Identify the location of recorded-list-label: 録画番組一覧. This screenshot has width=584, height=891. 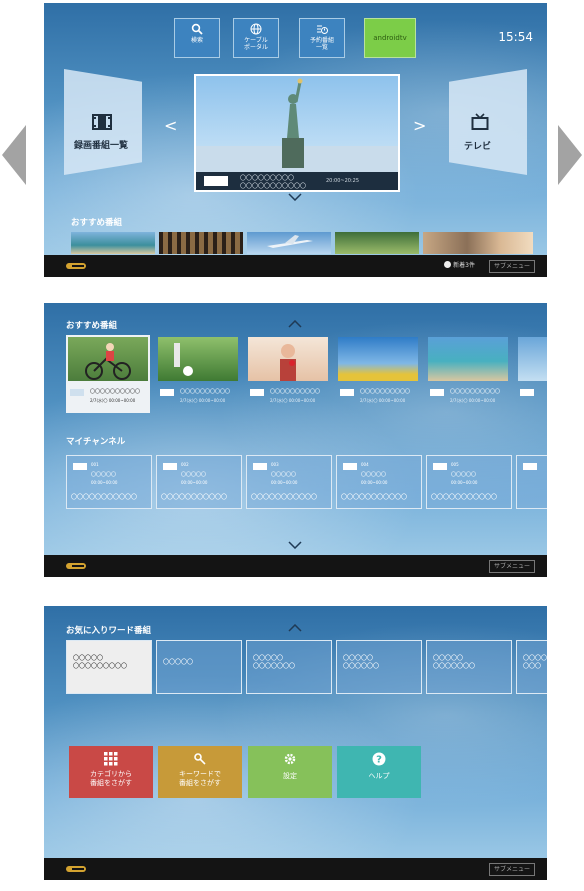
(101, 146).